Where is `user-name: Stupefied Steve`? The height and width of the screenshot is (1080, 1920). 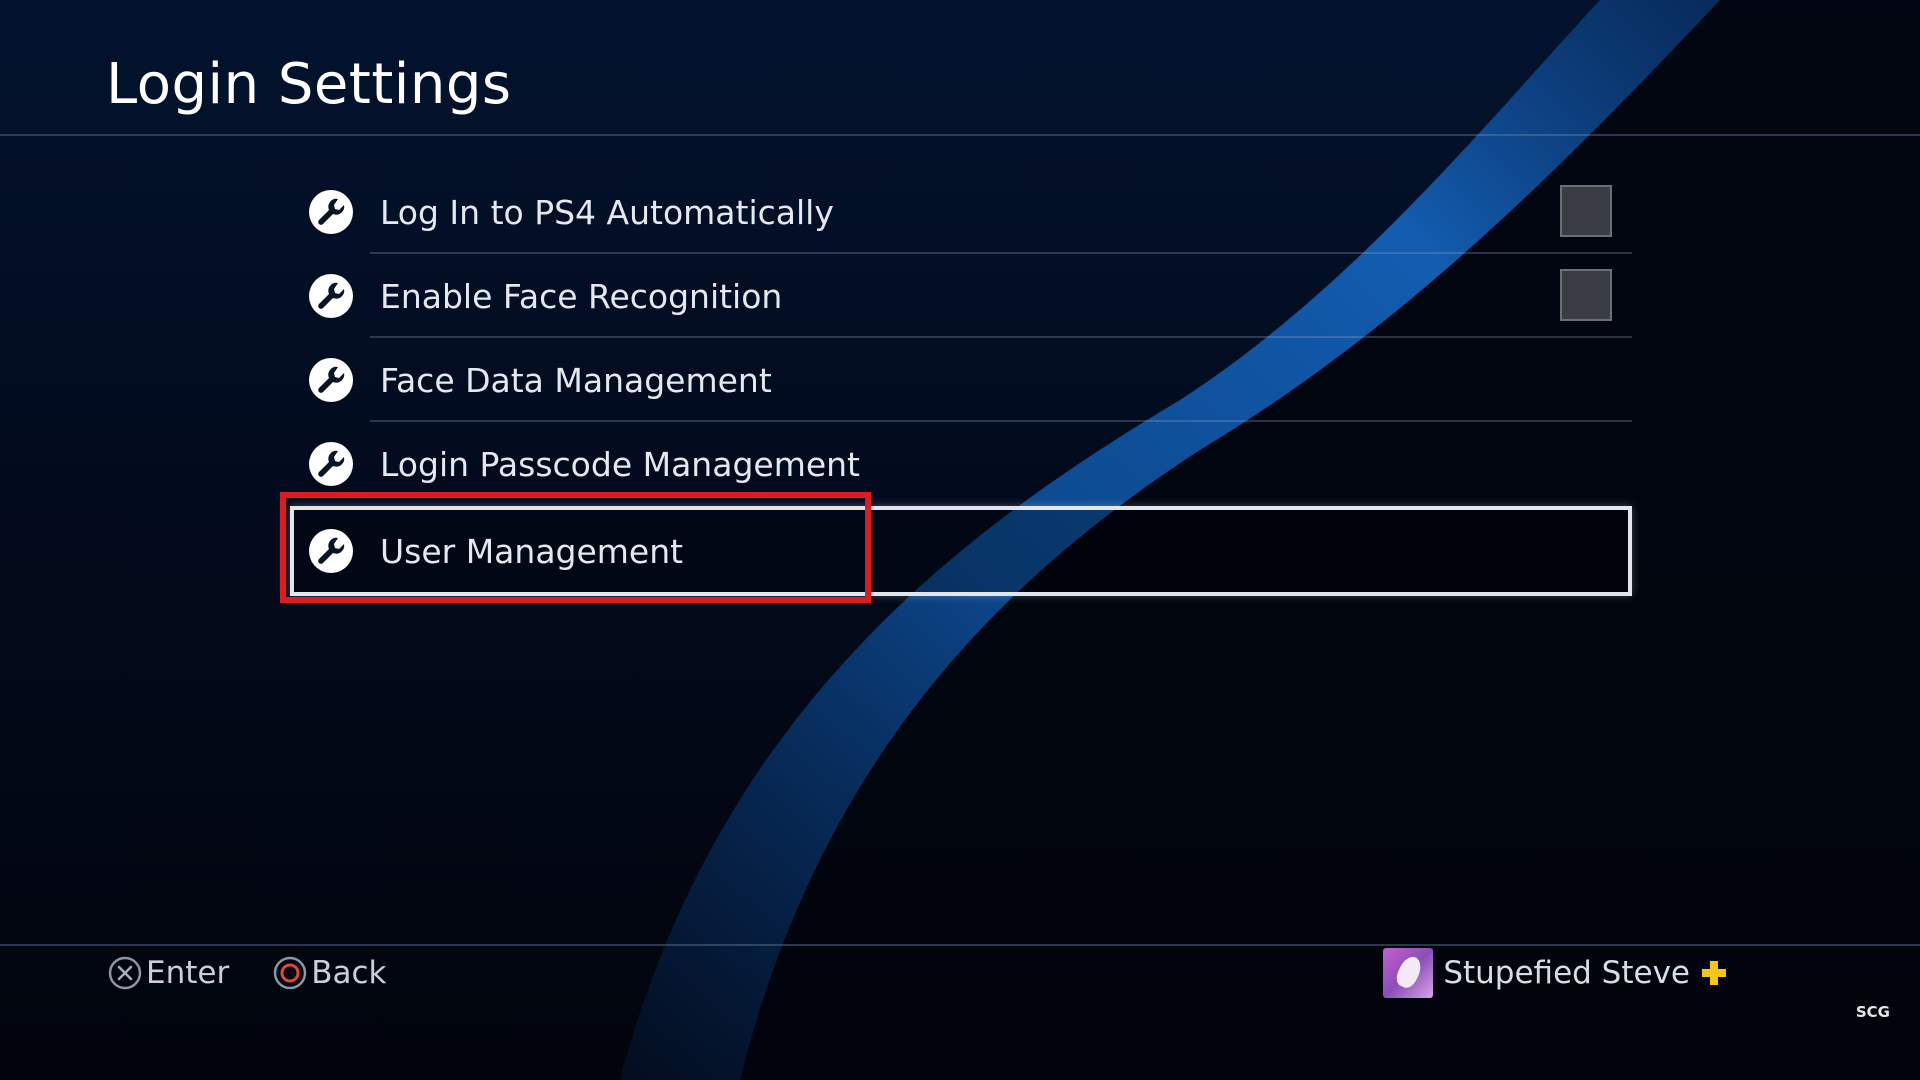 user-name: Stupefied Steve is located at coordinates (1566, 973).